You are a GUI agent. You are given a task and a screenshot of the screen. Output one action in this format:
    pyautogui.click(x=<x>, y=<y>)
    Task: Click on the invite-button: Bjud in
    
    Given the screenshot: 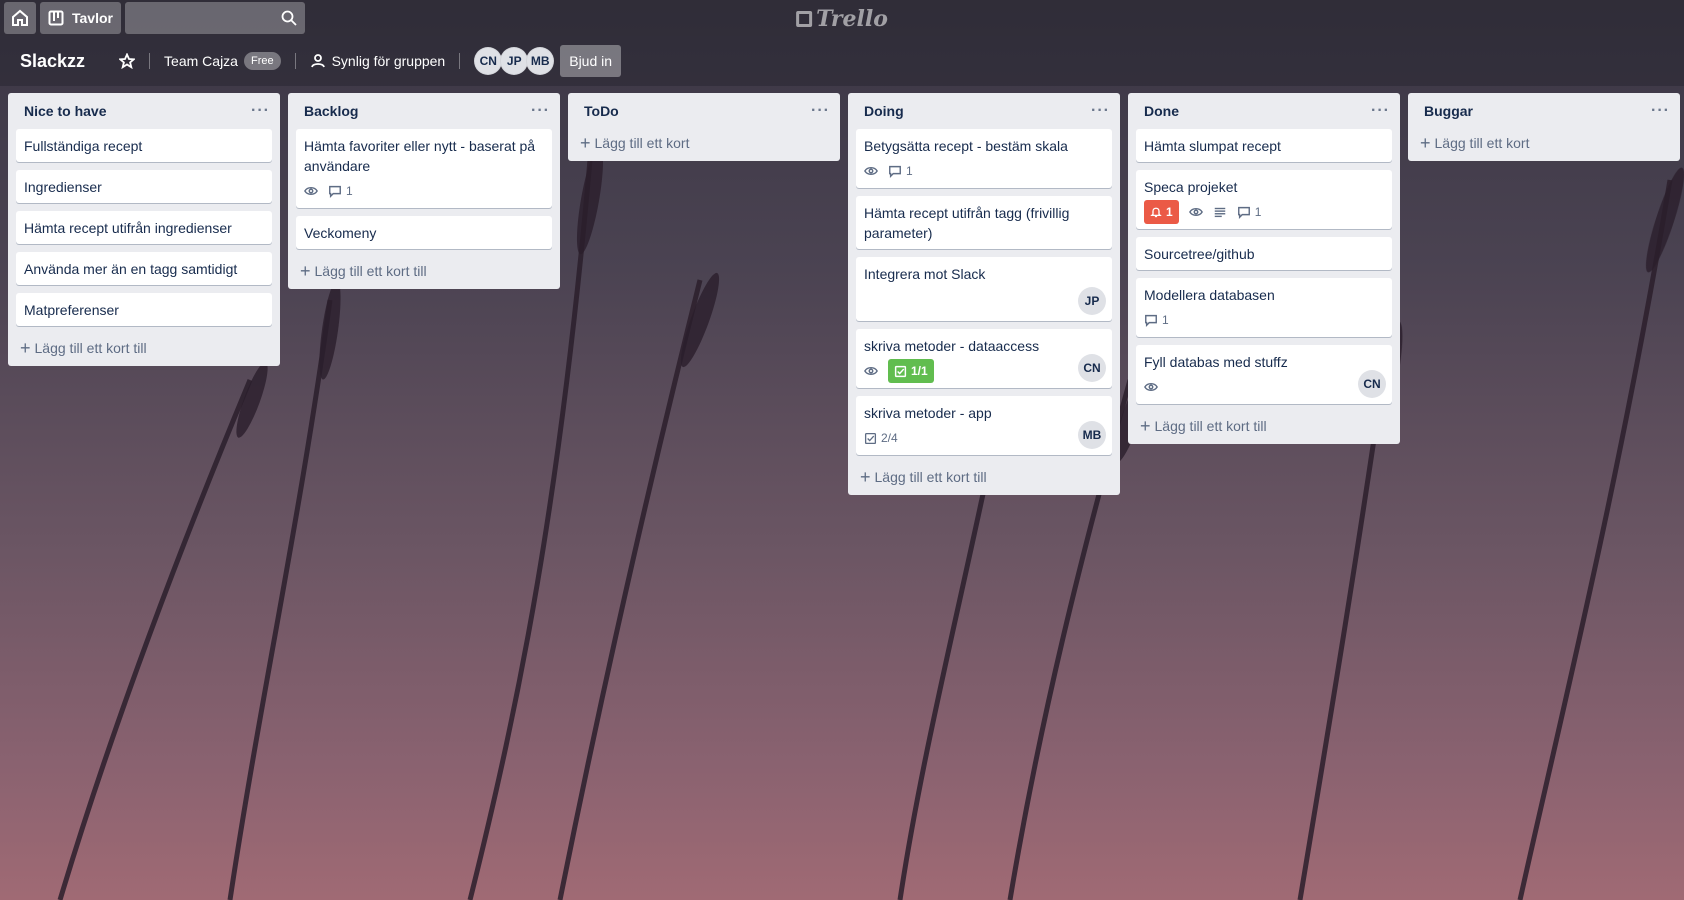 What is the action you would take?
    pyautogui.click(x=591, y=61)
    